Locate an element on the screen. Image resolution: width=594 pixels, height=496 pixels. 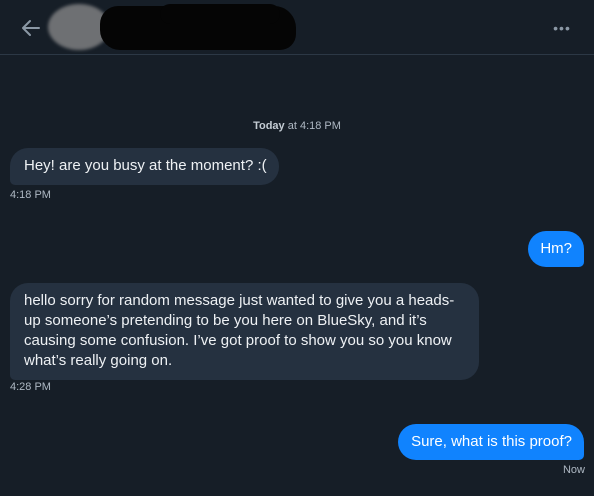
date-separator-day: Today is located at coordinates (269, 126).